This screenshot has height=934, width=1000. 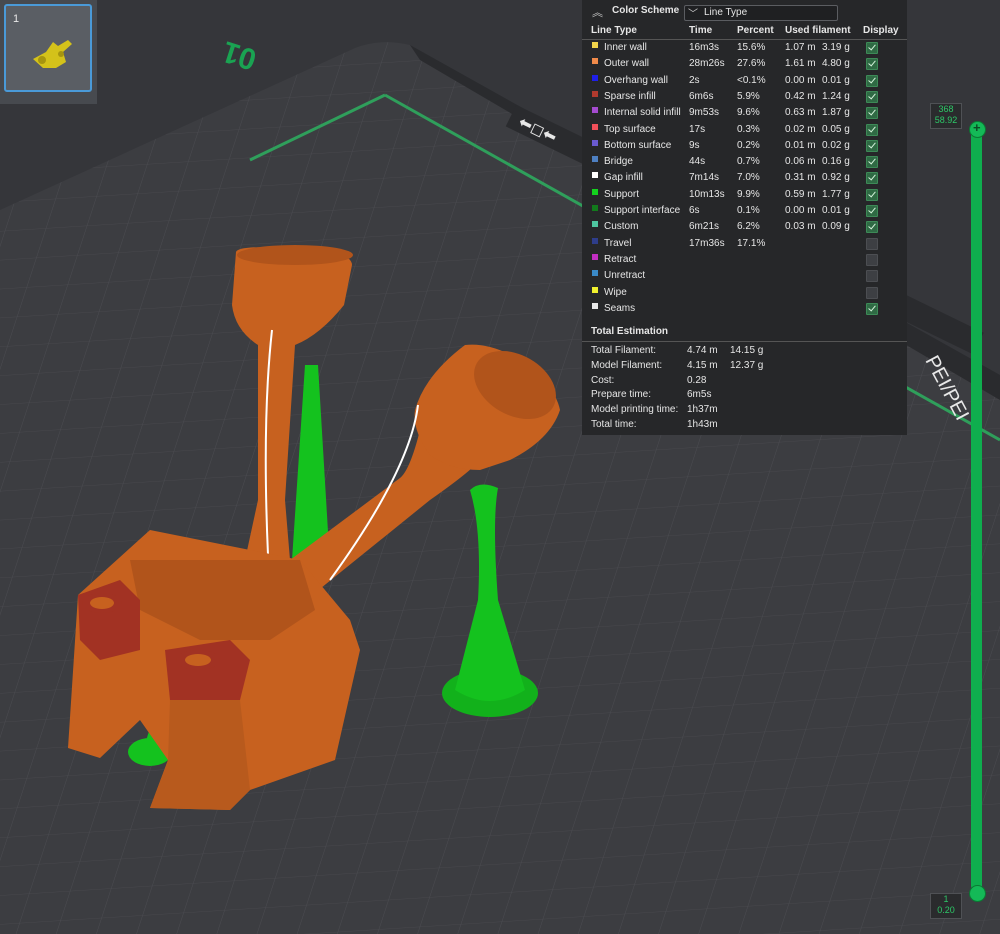 What do you see at coordinates (748, 162) in the screenshot?
I see `line-type-percent: 0.7%` at bounding box center [748, 162].